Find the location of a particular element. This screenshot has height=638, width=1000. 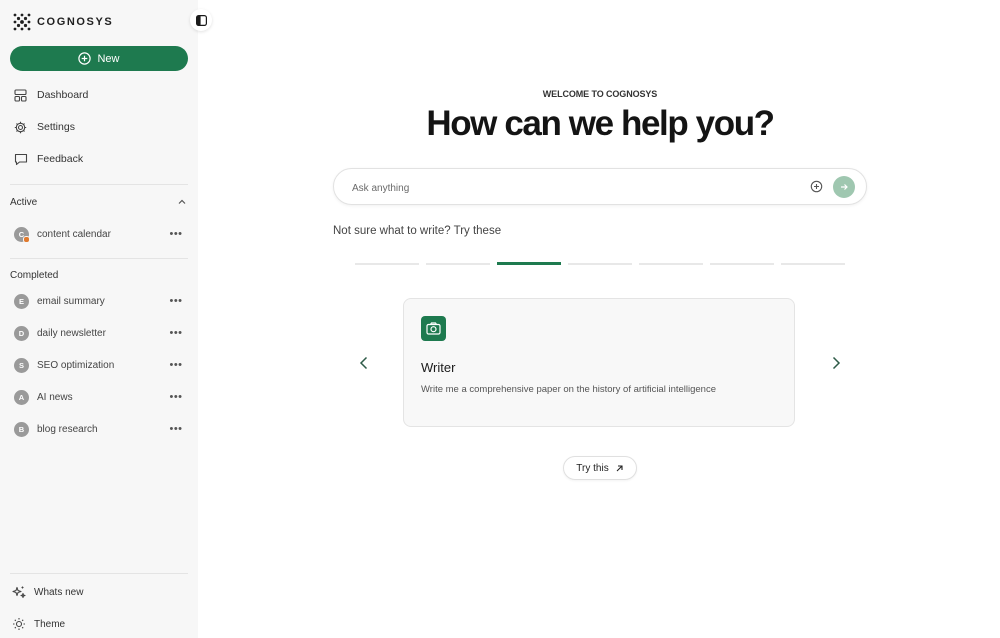

sidebar-item-feedback: Feedback is located at coordinates (48, 159).